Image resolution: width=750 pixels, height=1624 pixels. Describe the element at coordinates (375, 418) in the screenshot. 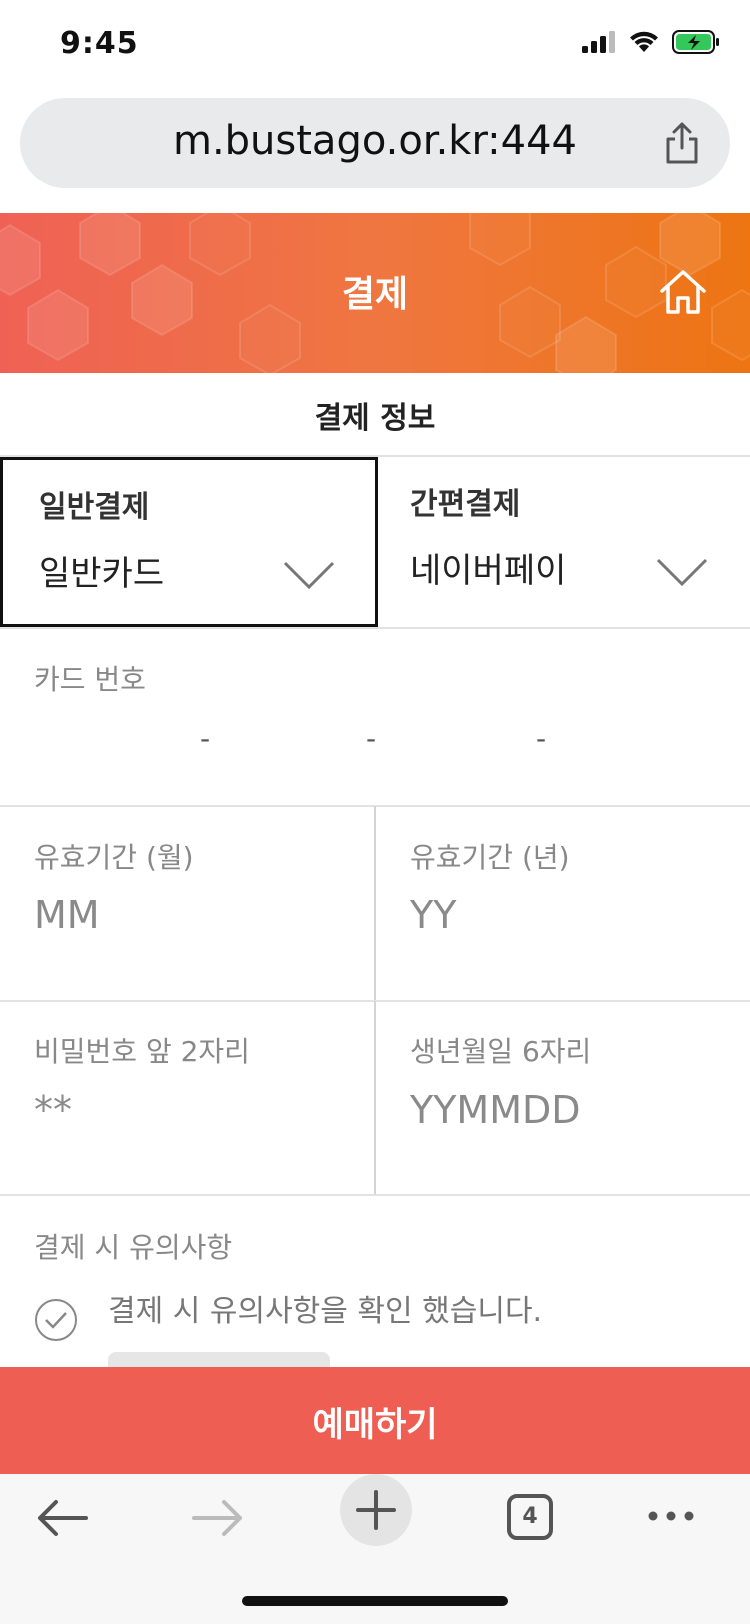

I see `payment-info-title: 결제 정보` at that location.